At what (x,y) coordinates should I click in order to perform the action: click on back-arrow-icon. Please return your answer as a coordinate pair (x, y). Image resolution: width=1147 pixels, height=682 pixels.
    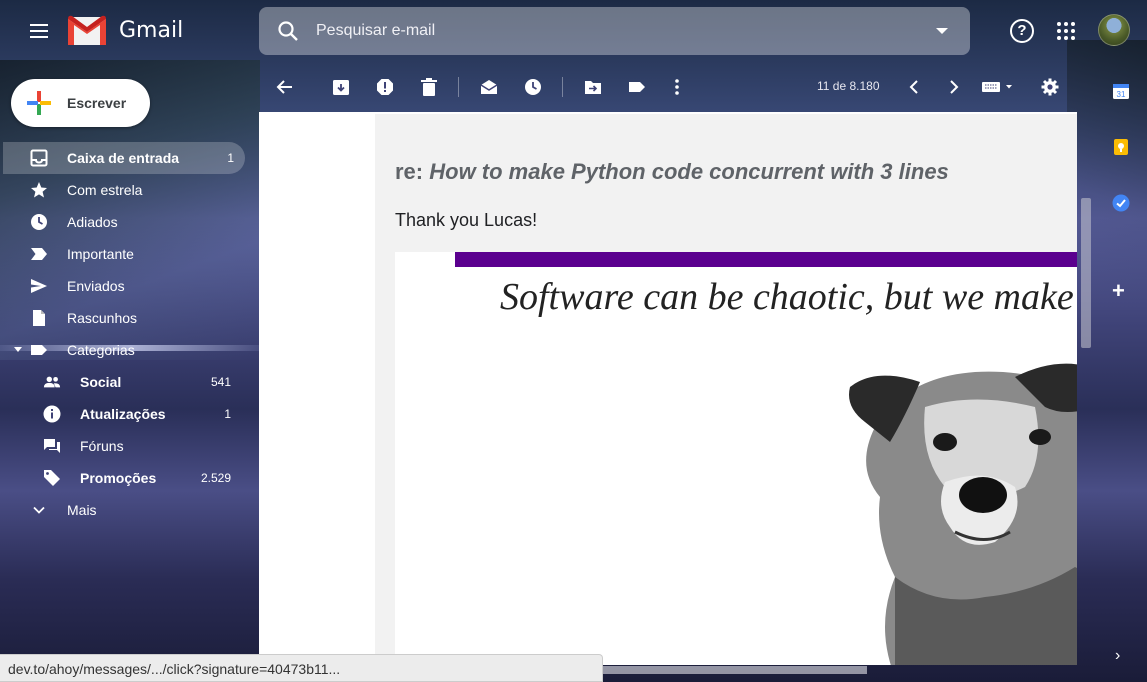
    Looking at the image, I should click on (285, 87).